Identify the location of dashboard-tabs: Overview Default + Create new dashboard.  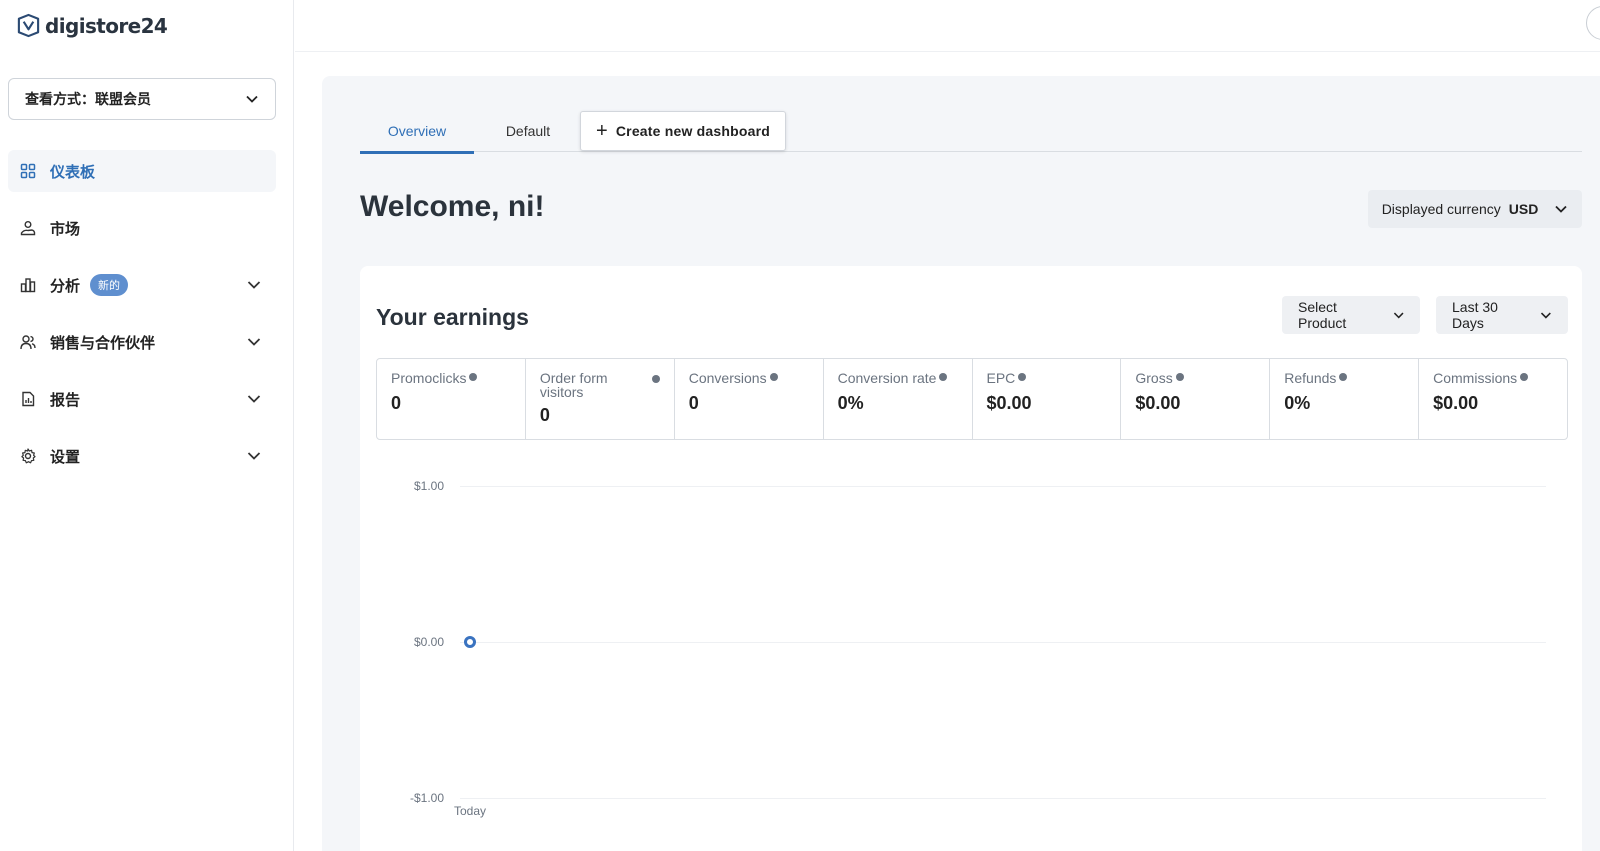
(971, 132).